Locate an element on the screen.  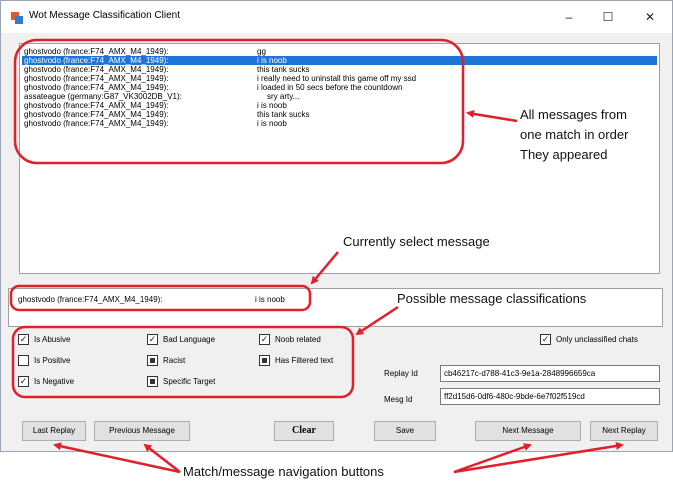
annotation-navigation: Match/message navigation buttons is located at coordinates (283, 471).